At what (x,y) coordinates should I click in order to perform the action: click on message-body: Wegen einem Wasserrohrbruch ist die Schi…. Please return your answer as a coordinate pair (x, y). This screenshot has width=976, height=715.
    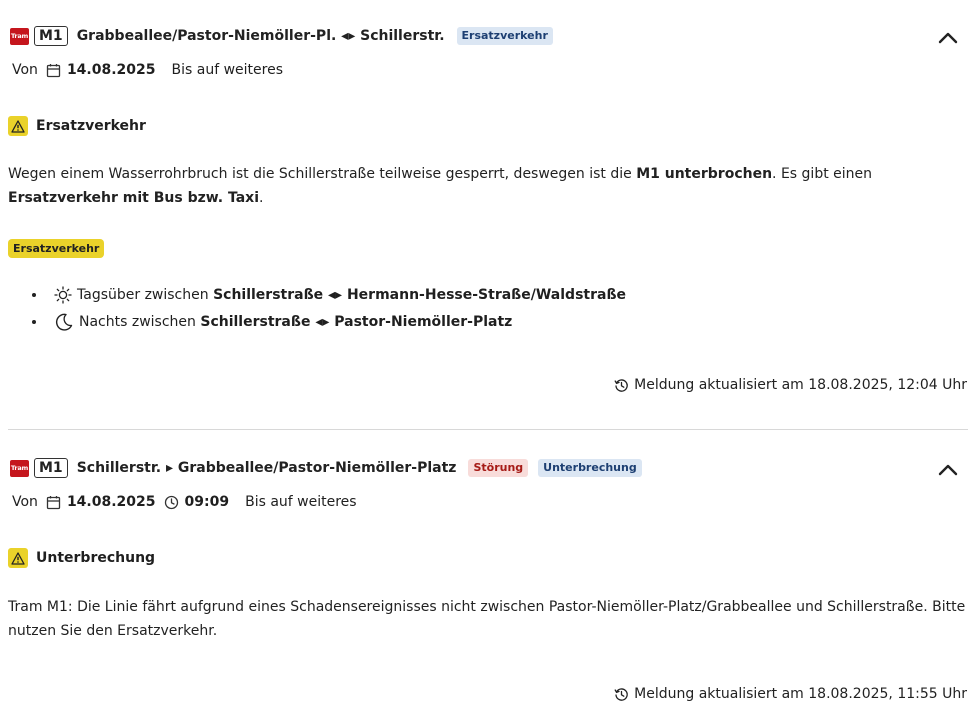
    Looking at the image, I should click on (440, 186).